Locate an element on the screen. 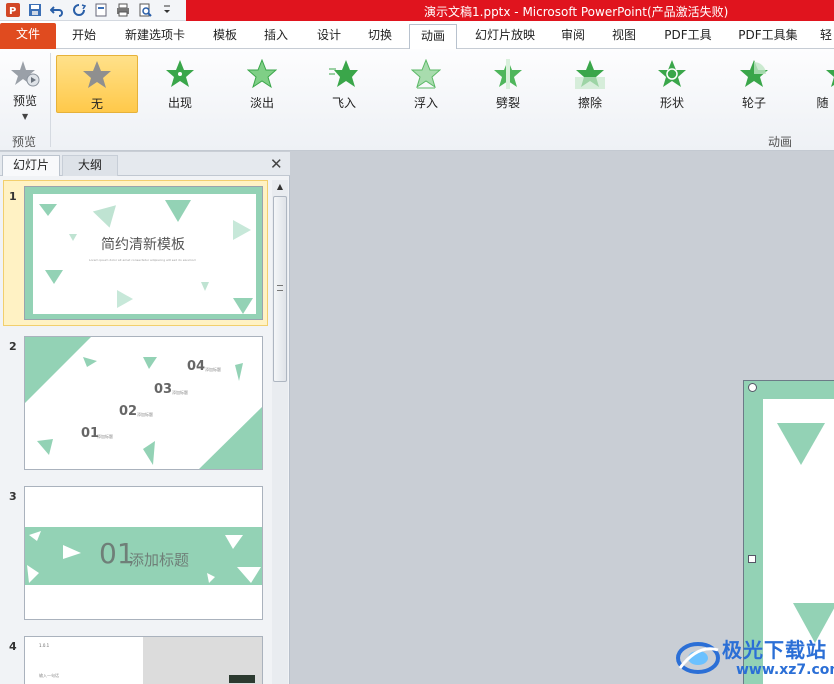 This screenshot has height=684, width=834. site-watermark: 极光下载站 www.xz7.com is located at coordinates (753, 657).